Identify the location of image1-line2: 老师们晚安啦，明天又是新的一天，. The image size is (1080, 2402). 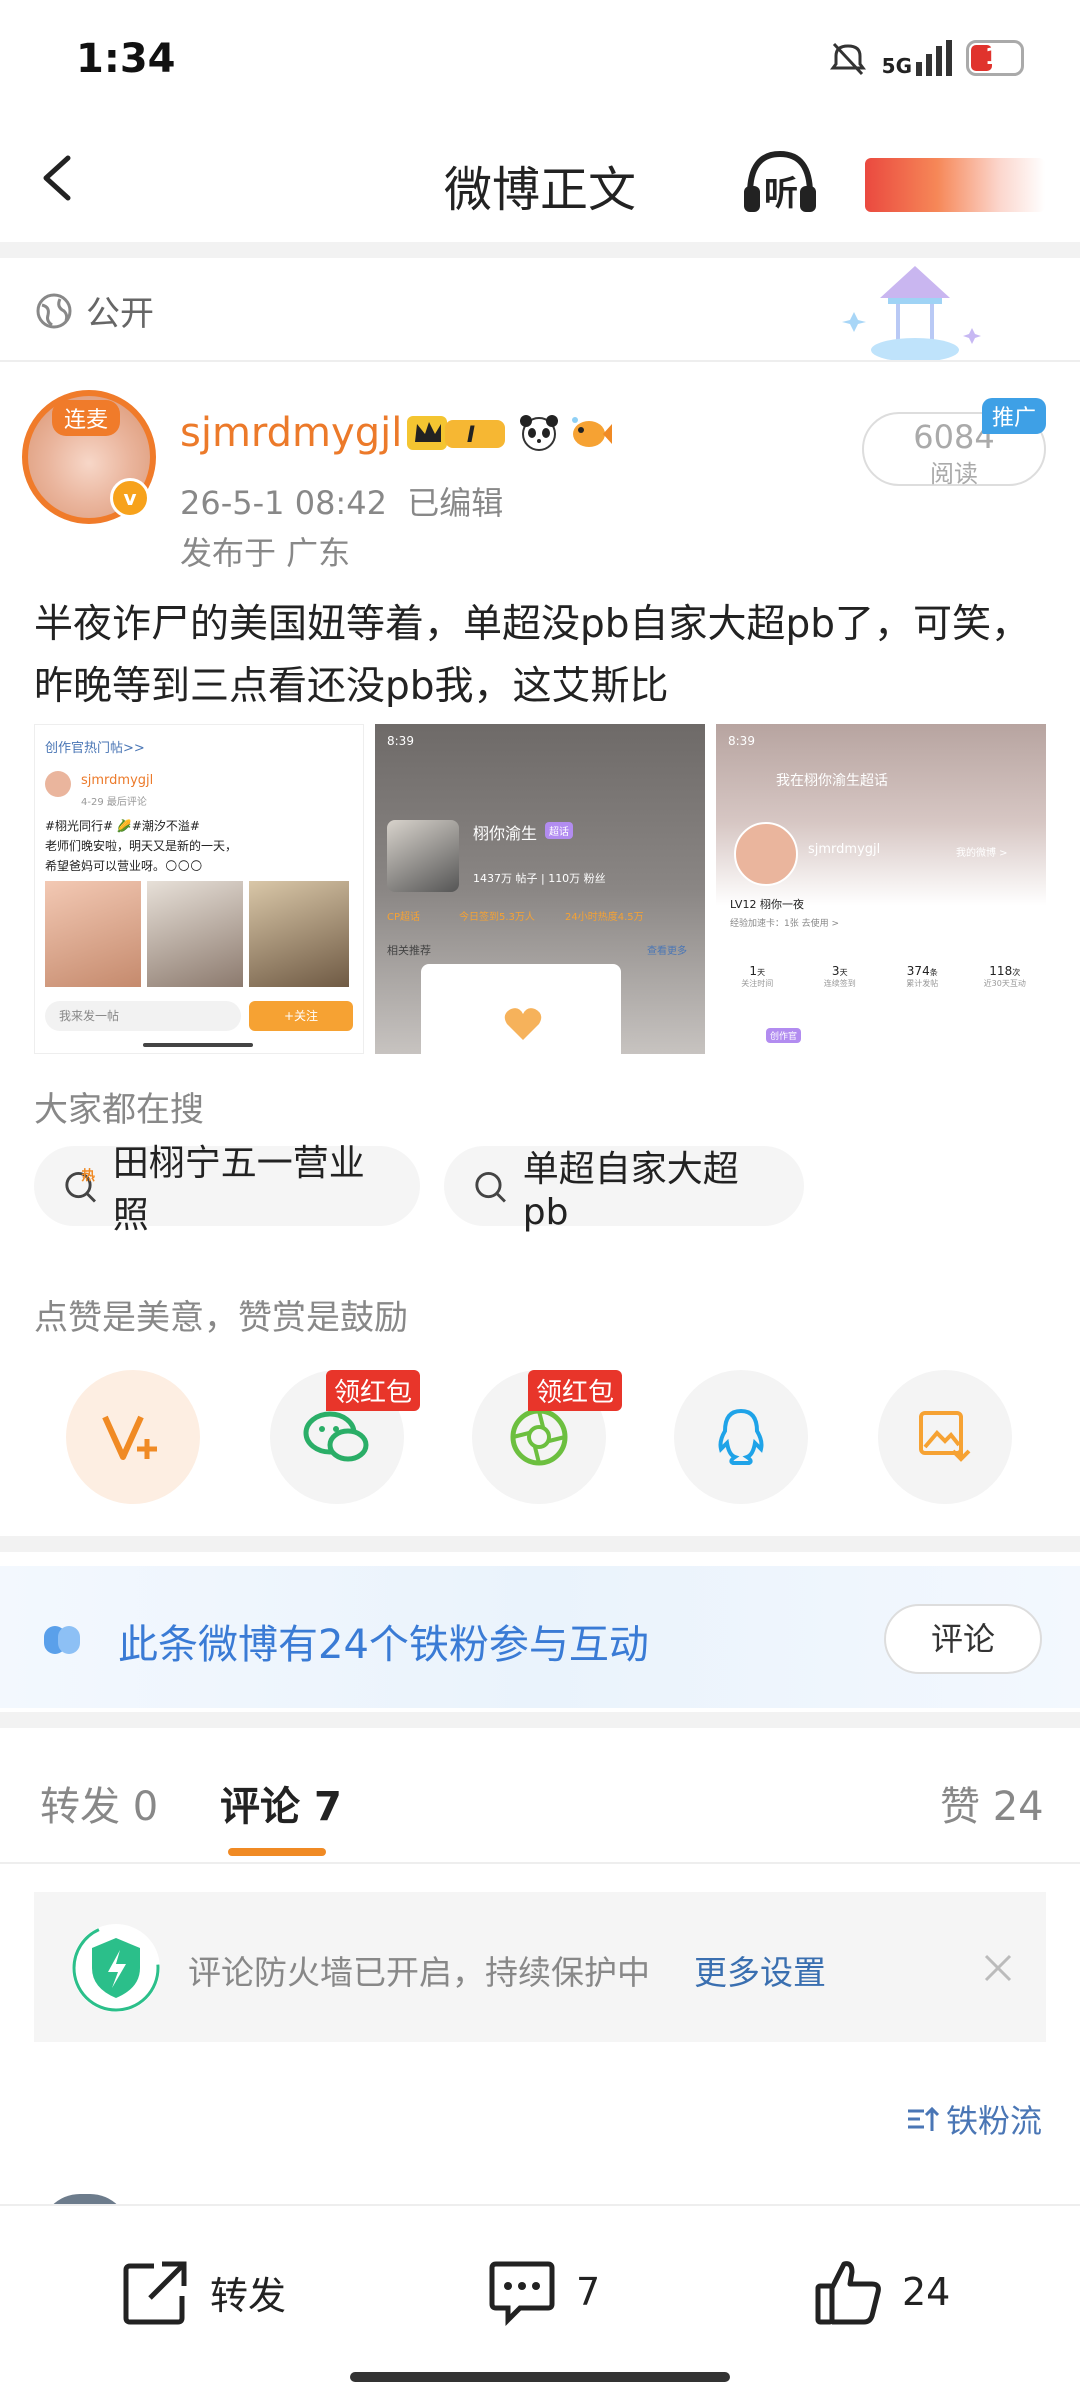
(141, 846).